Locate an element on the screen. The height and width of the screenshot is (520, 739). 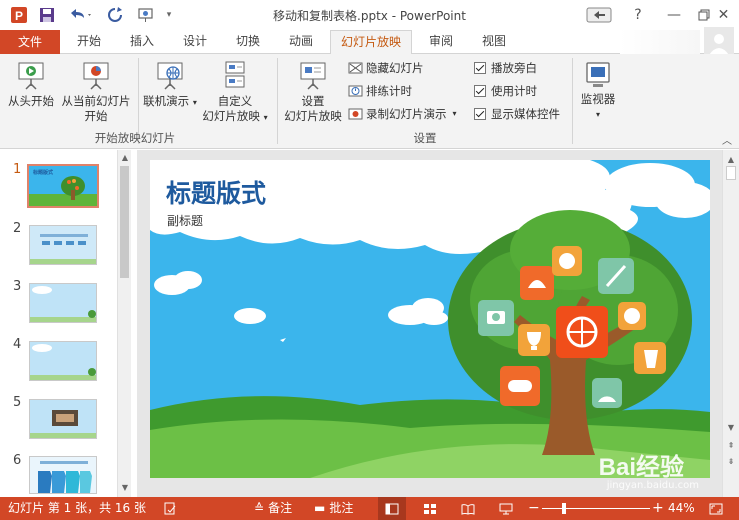
thumbnail-number: 4 is located at coordinates (17, 344).